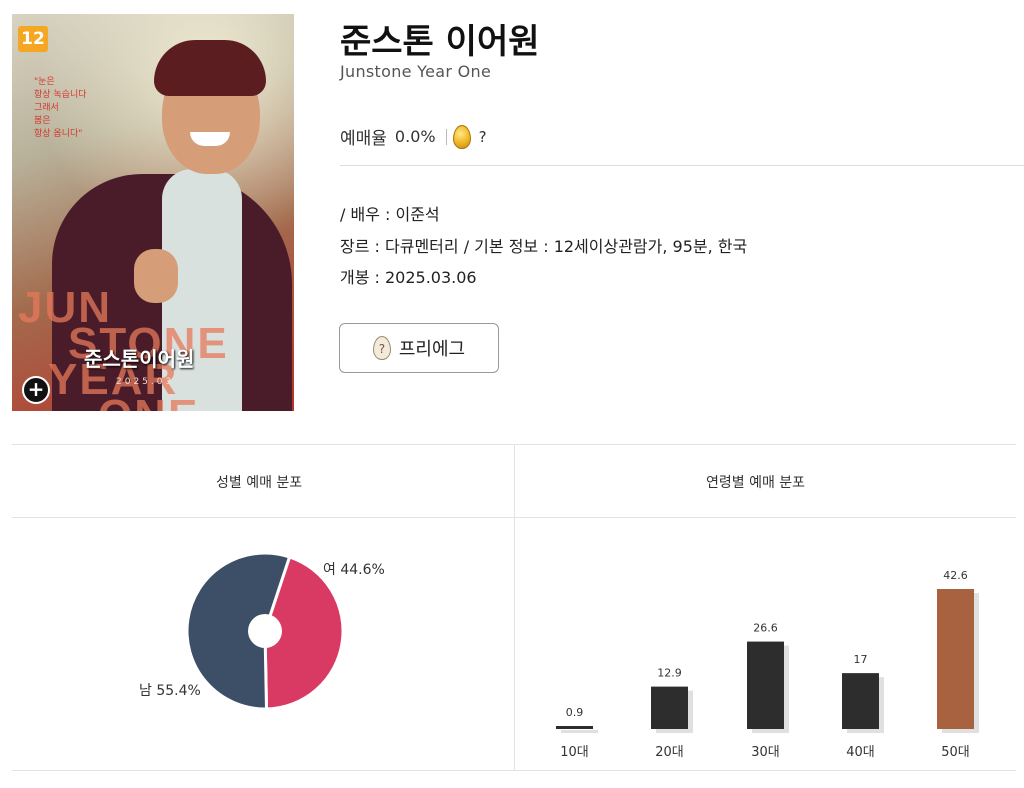 Image resolution: width=1024 pixels, height=788 pixels. What do you see at coordinates (955, 575) in the screenshot?
I see `bar-value-label: 42.6` at bounding box center [955, 575].